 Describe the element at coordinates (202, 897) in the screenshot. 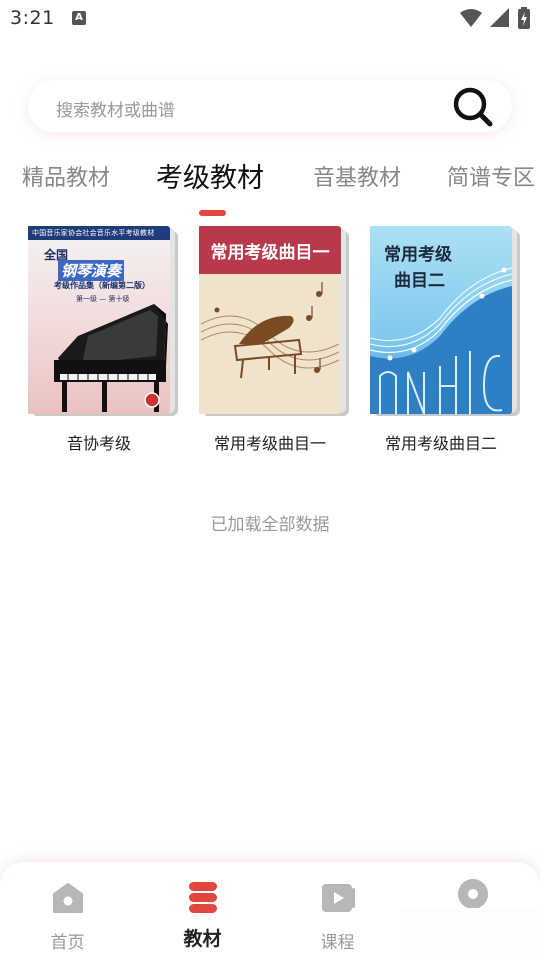

I see `textbook-icon` at that location.